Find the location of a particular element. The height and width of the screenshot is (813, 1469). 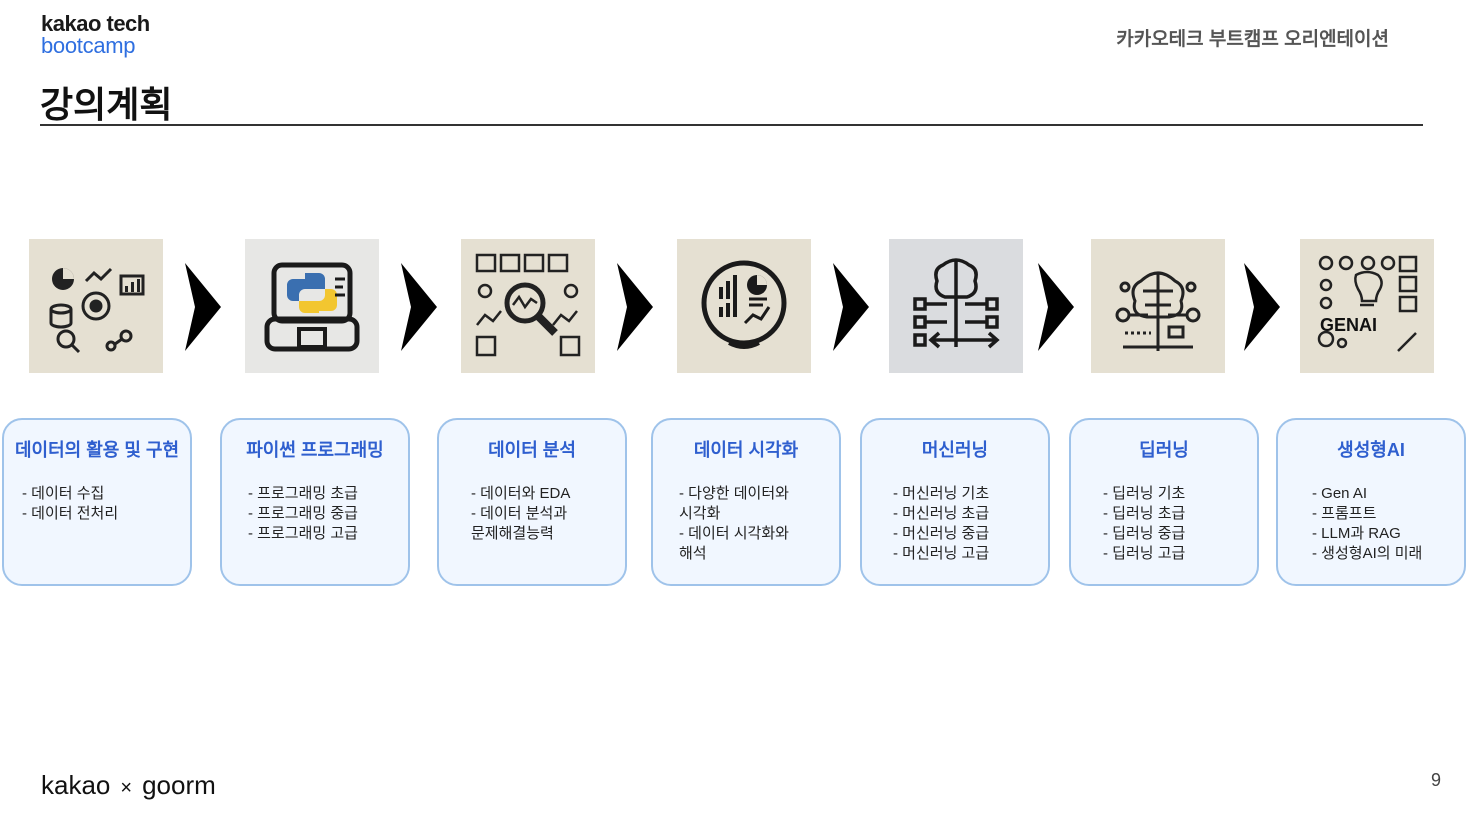

list-item: 문제해결능력 is located at coordinates (512, 533).